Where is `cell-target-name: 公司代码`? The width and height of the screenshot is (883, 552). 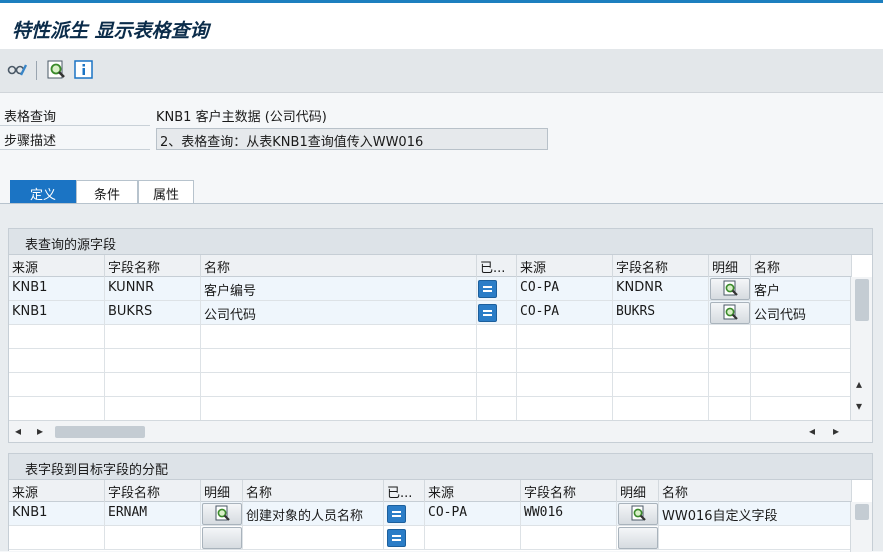 cell-target-name: 公司代码 is located at coordinates (801, 313).